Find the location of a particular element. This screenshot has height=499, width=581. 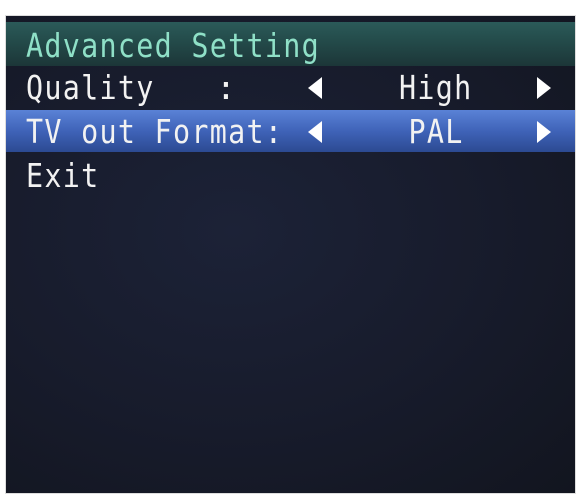

menu-item-value: High is located at coordinates (436, 87).